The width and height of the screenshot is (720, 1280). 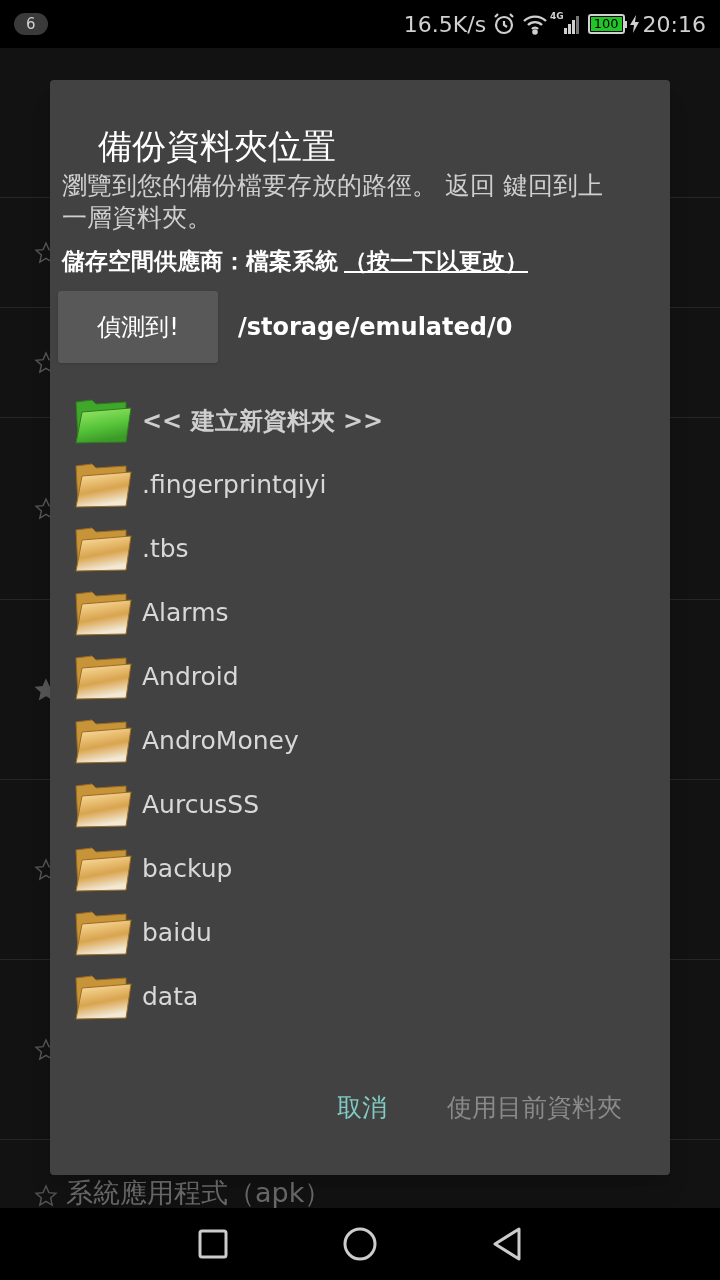 I want to click on new-folder-item: << 建立新資料夾 >>, so click(x=372, y=420).